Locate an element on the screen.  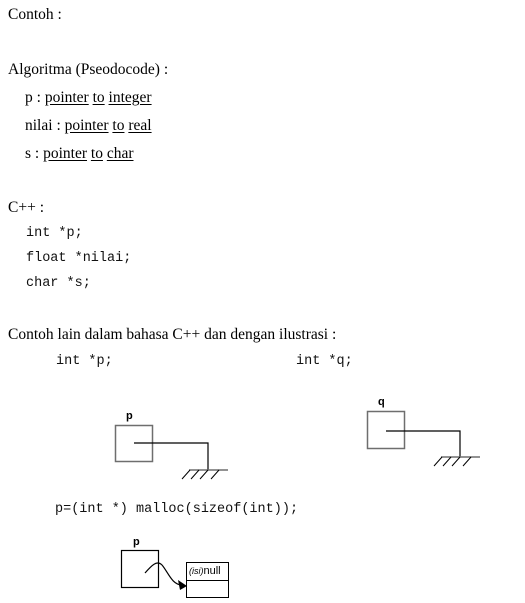
pointer-arrow-curve is located at coordinates (163, 574).